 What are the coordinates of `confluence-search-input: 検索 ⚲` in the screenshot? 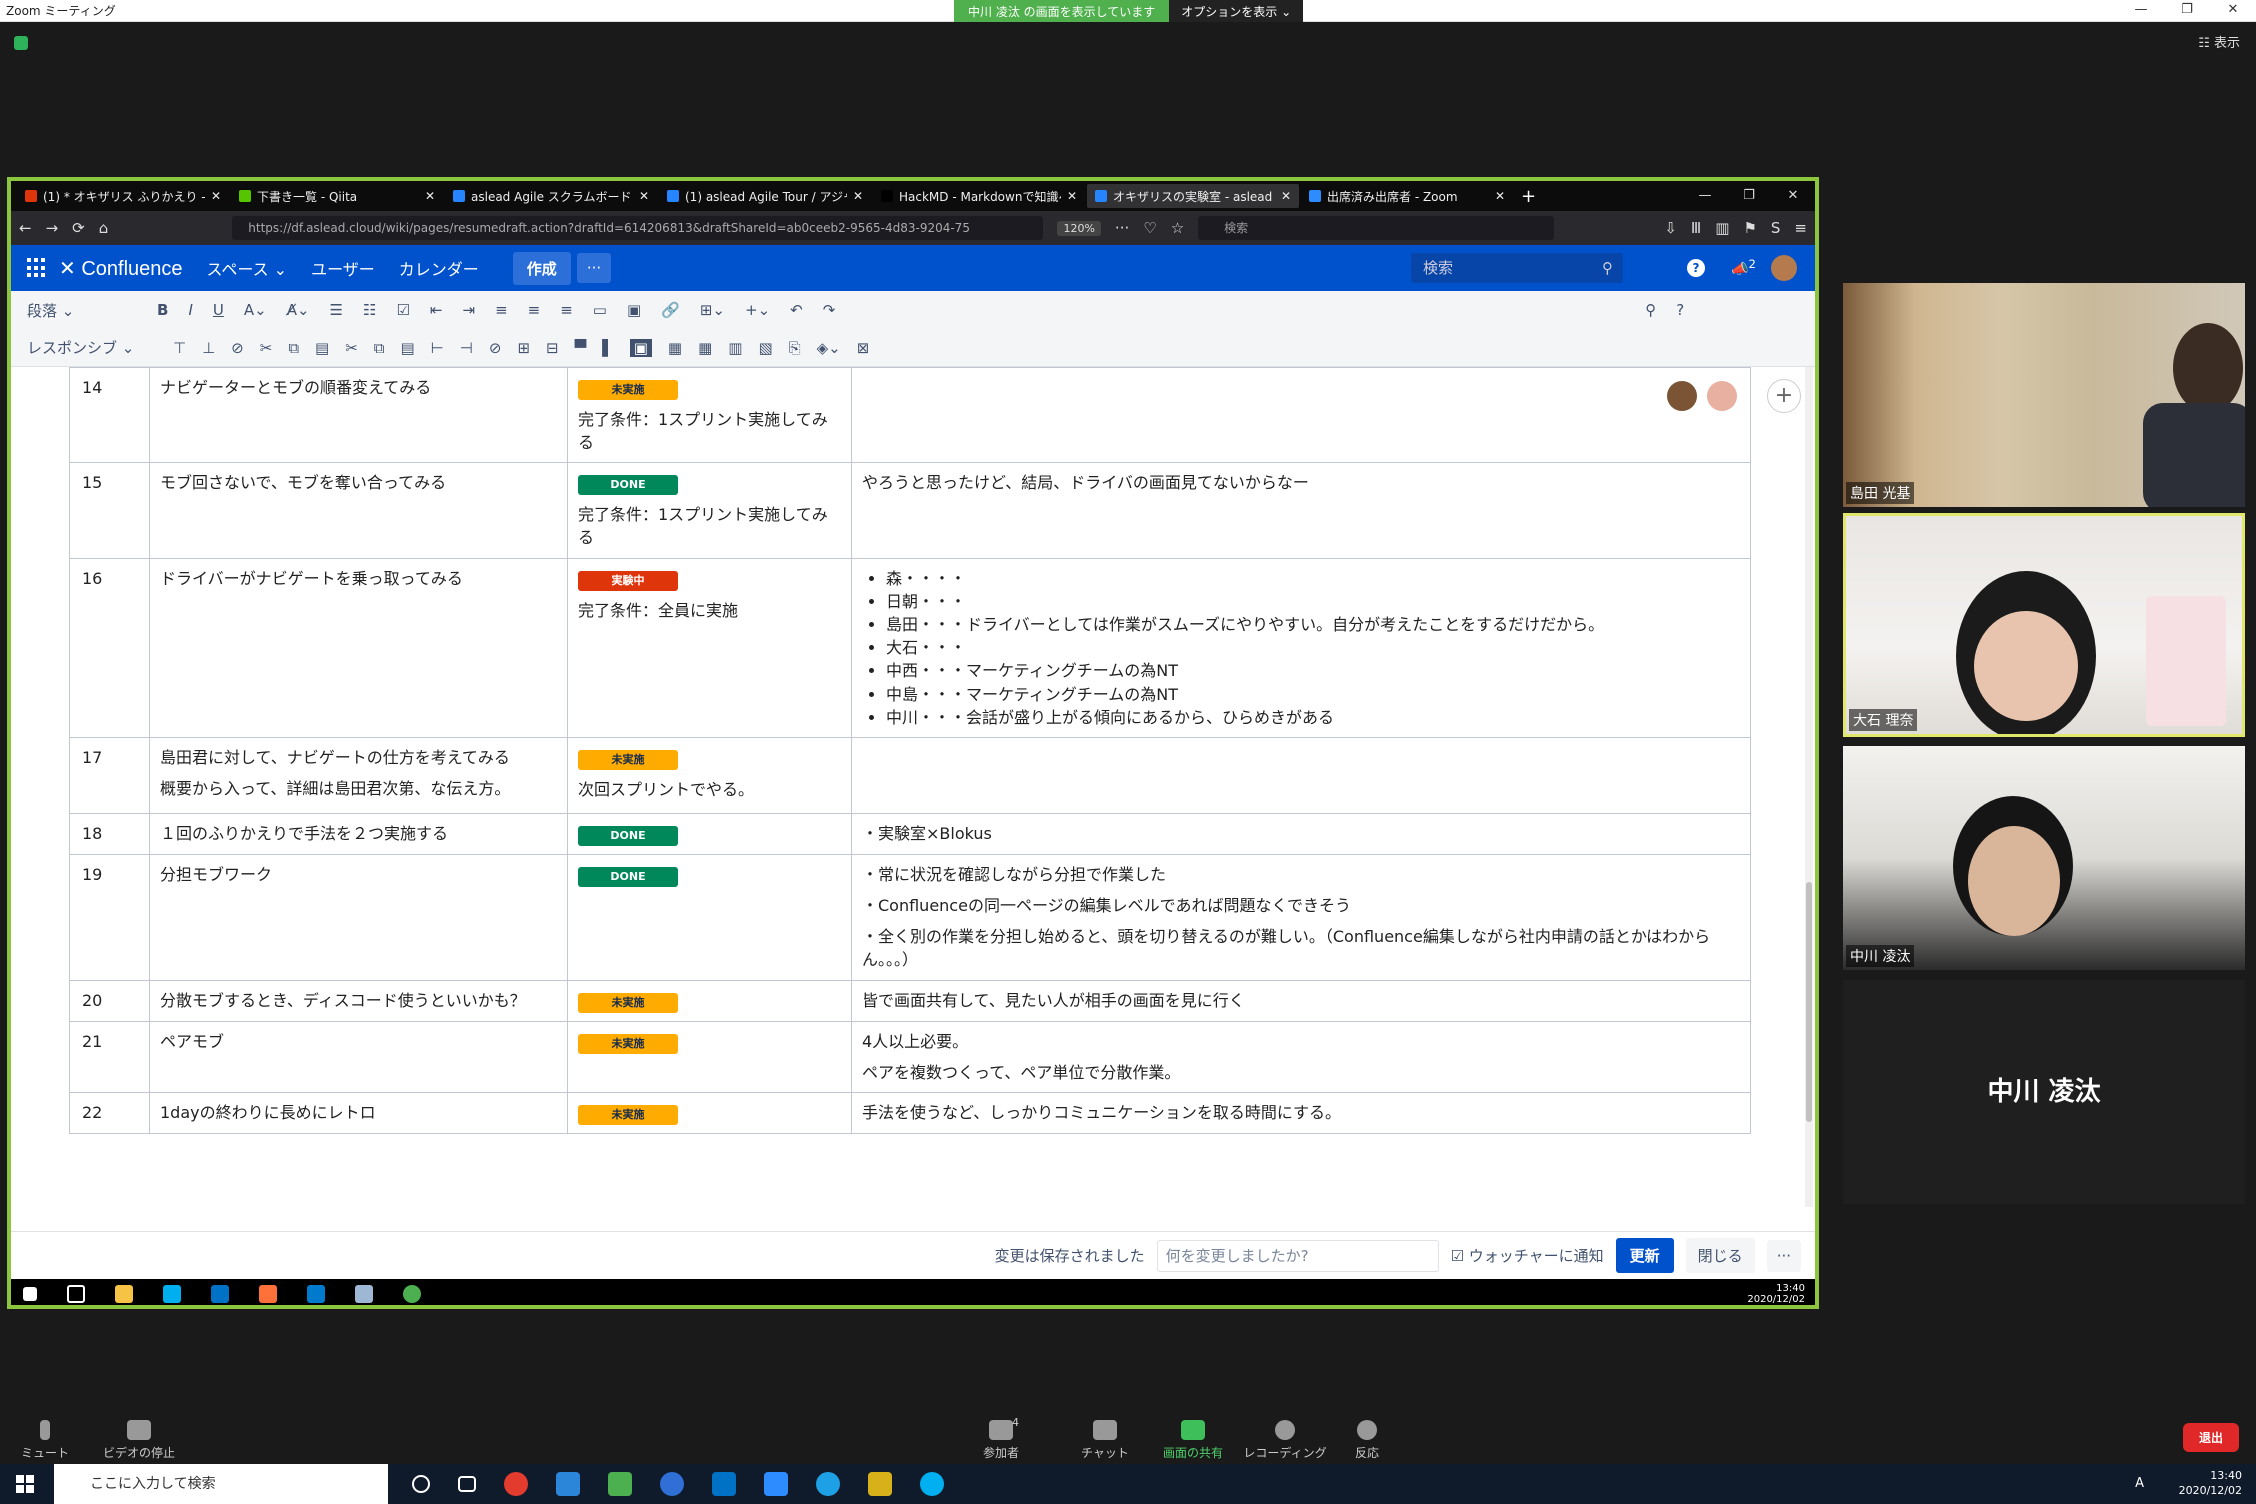 It's located at (1517, 268).